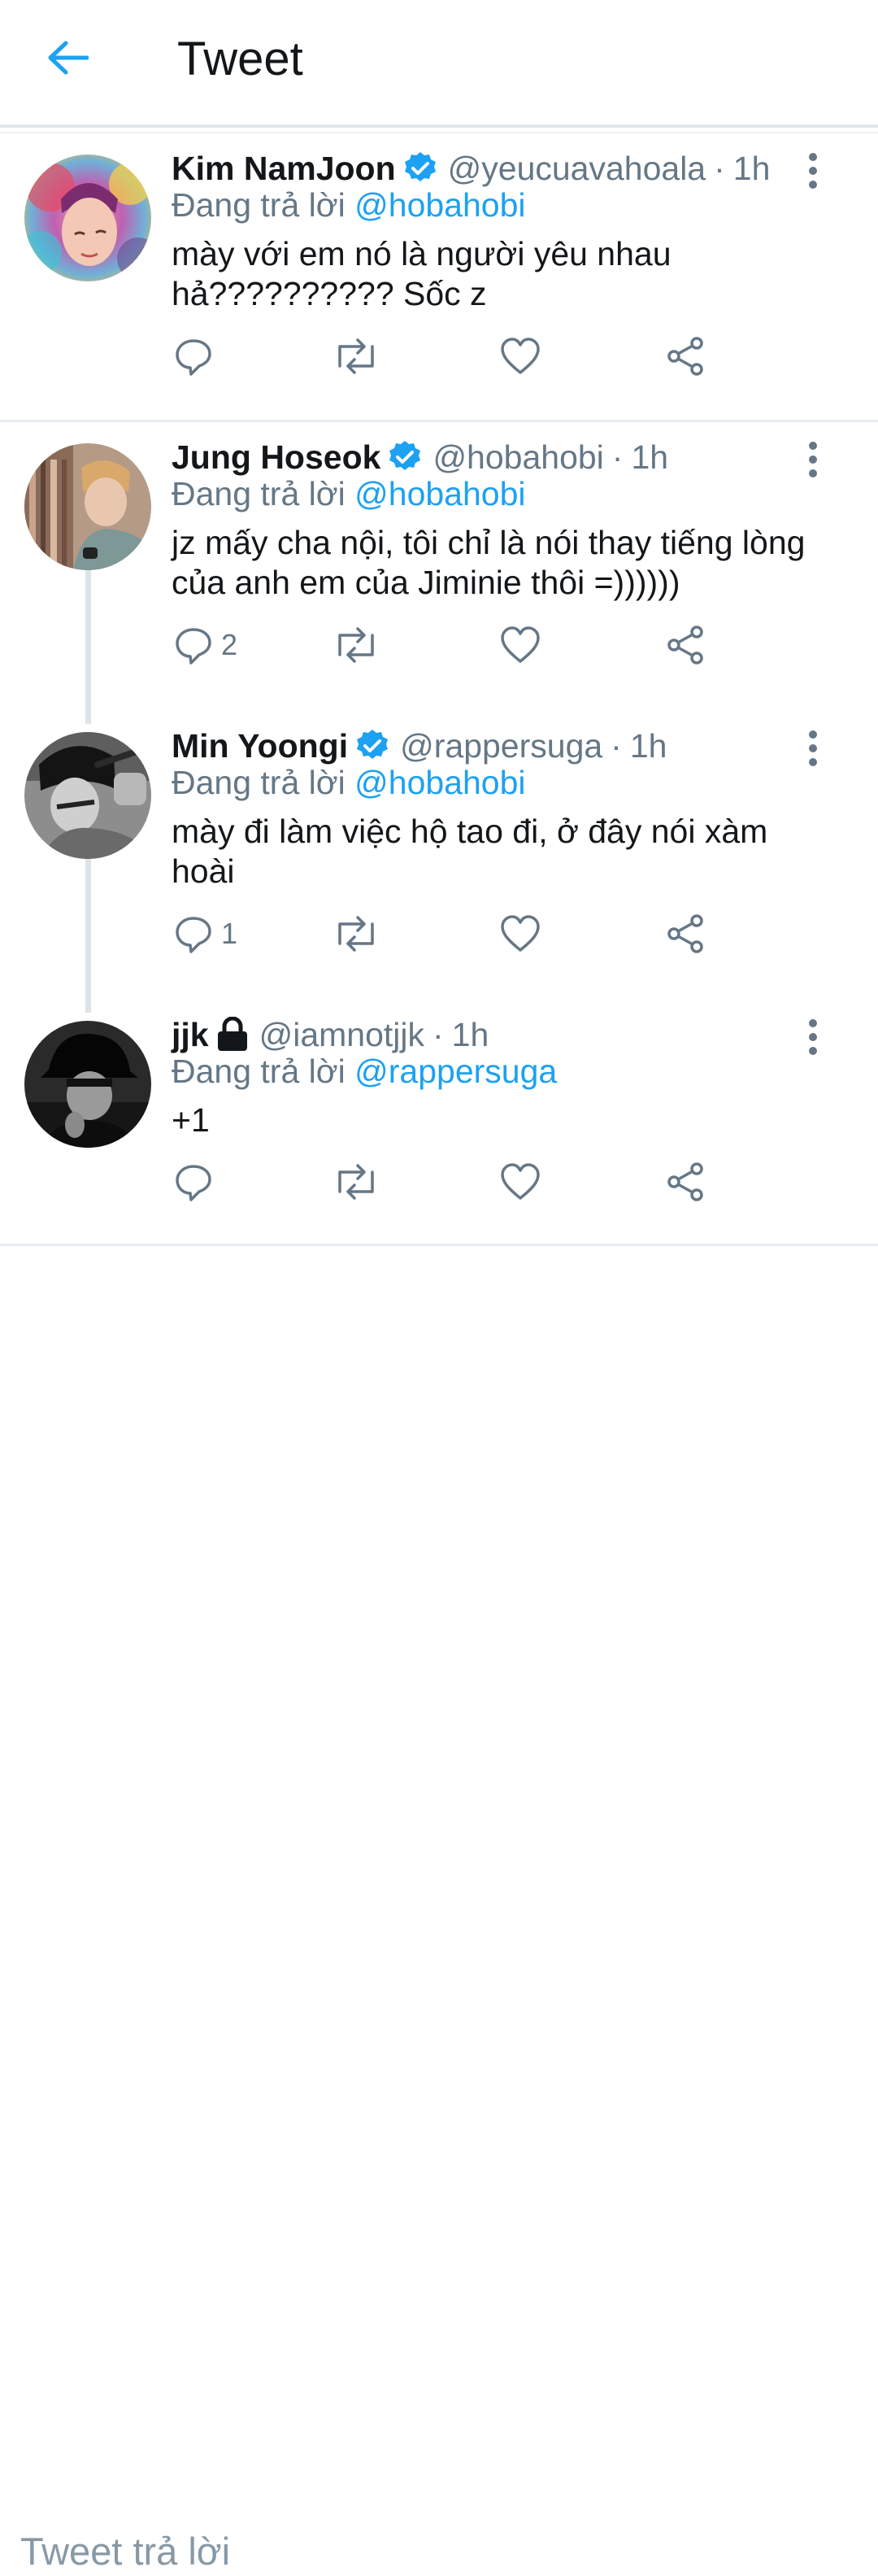  What do you see at coordinates (240, 59) in the screenshot?
I see `page-title: Tweet` at bounding box center [240, 59].